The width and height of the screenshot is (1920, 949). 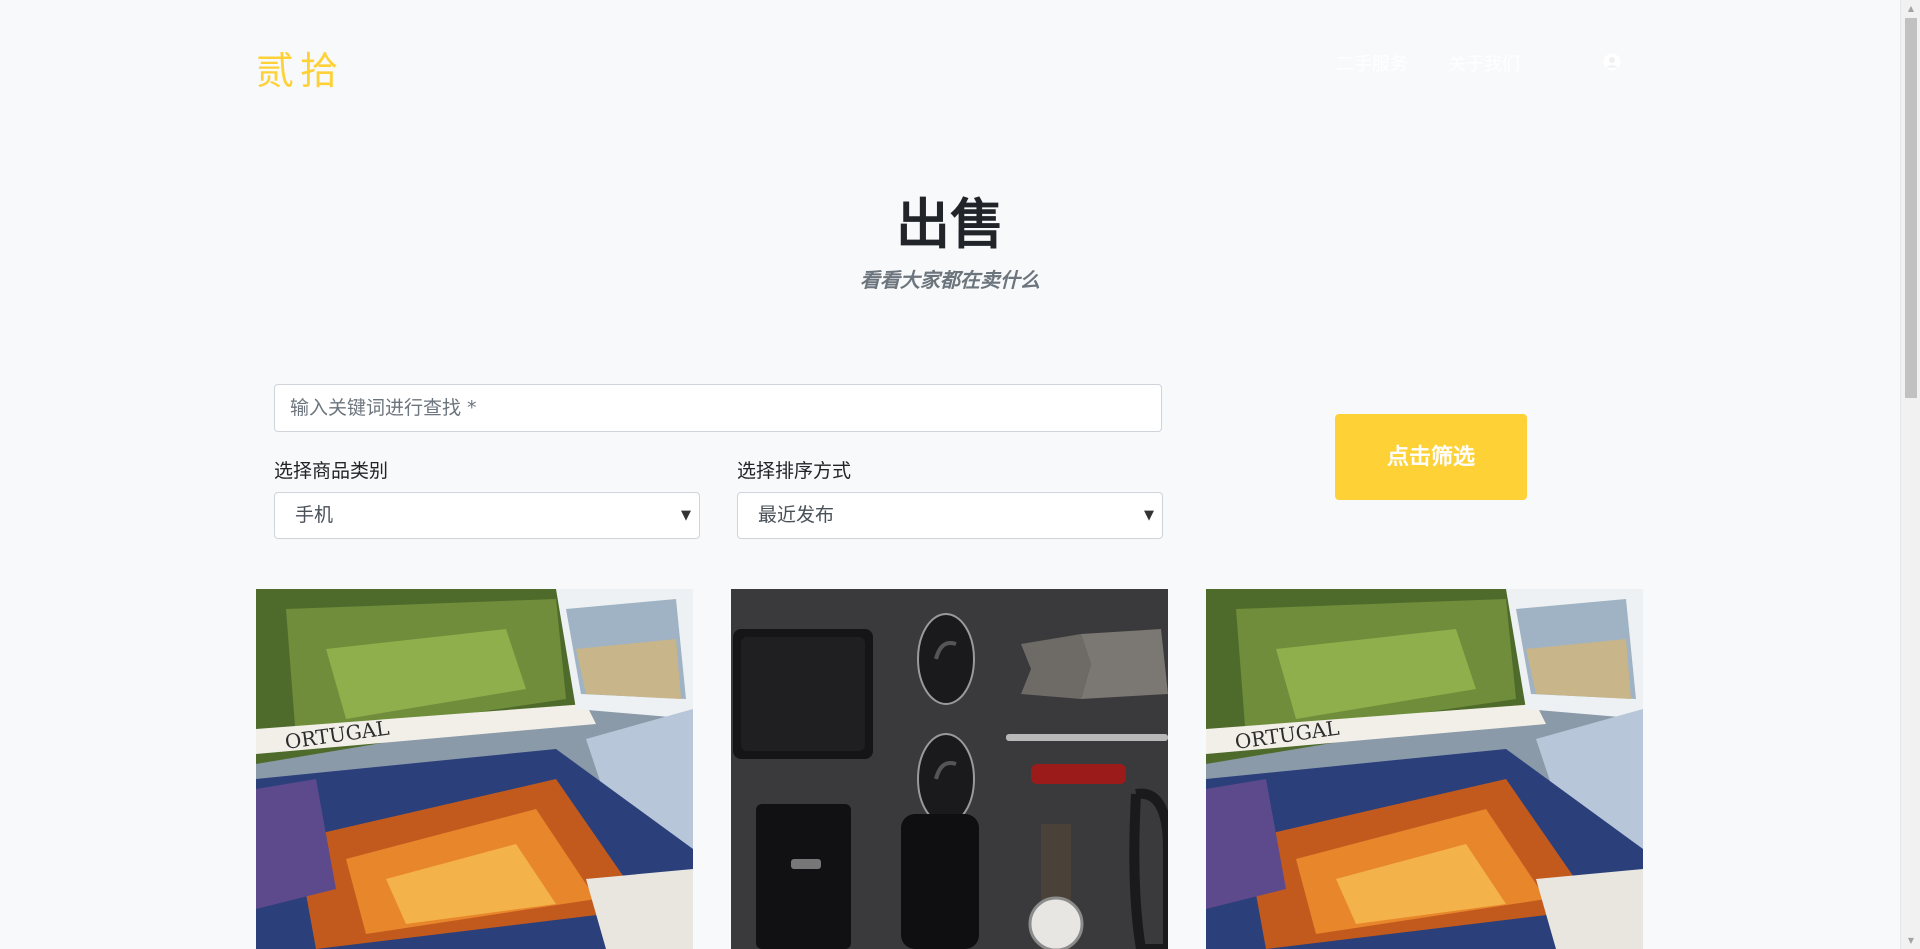 I want to click on category-select: 手机 ▼, so click(x=487, y=515).